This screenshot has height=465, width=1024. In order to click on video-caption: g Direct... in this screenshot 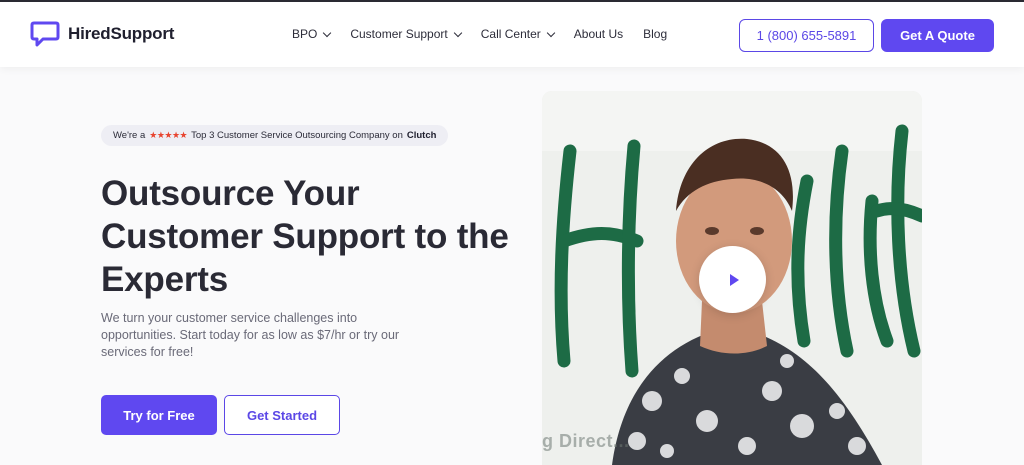, I will do `click(586, 441)`.